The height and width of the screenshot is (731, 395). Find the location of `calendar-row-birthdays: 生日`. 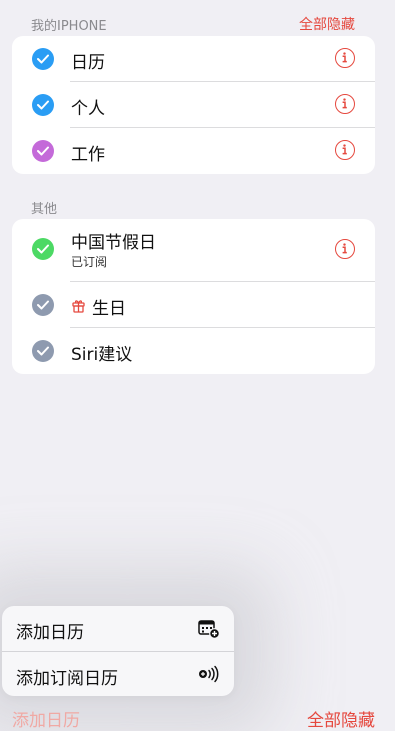

calendar-row-birthdays: 生日 is located at coordinates (193, 305).